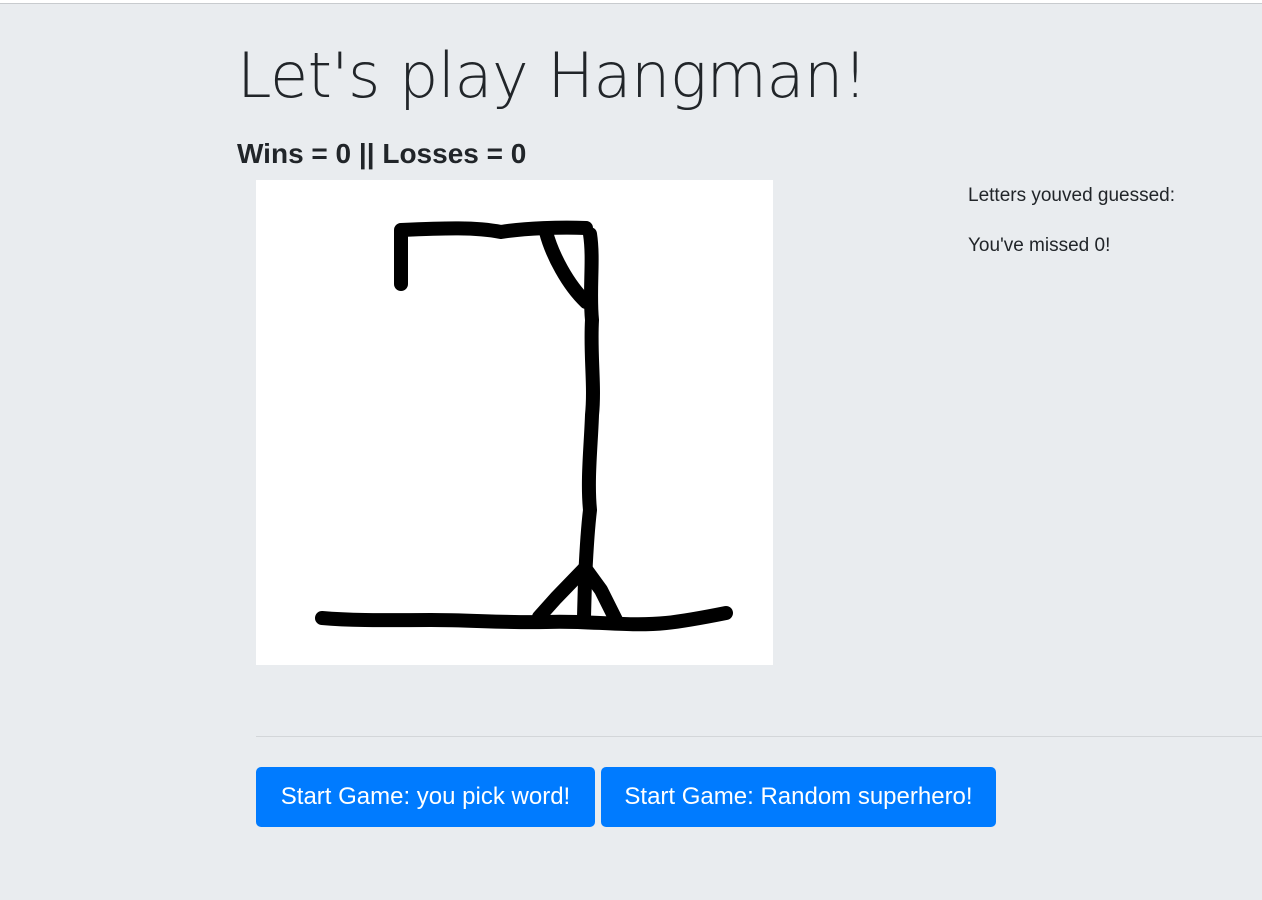  Describe the element at coordinates (1072, 195) in the screenshot. I see `guessed-letters-label: Letters youved guessed:` at that location.